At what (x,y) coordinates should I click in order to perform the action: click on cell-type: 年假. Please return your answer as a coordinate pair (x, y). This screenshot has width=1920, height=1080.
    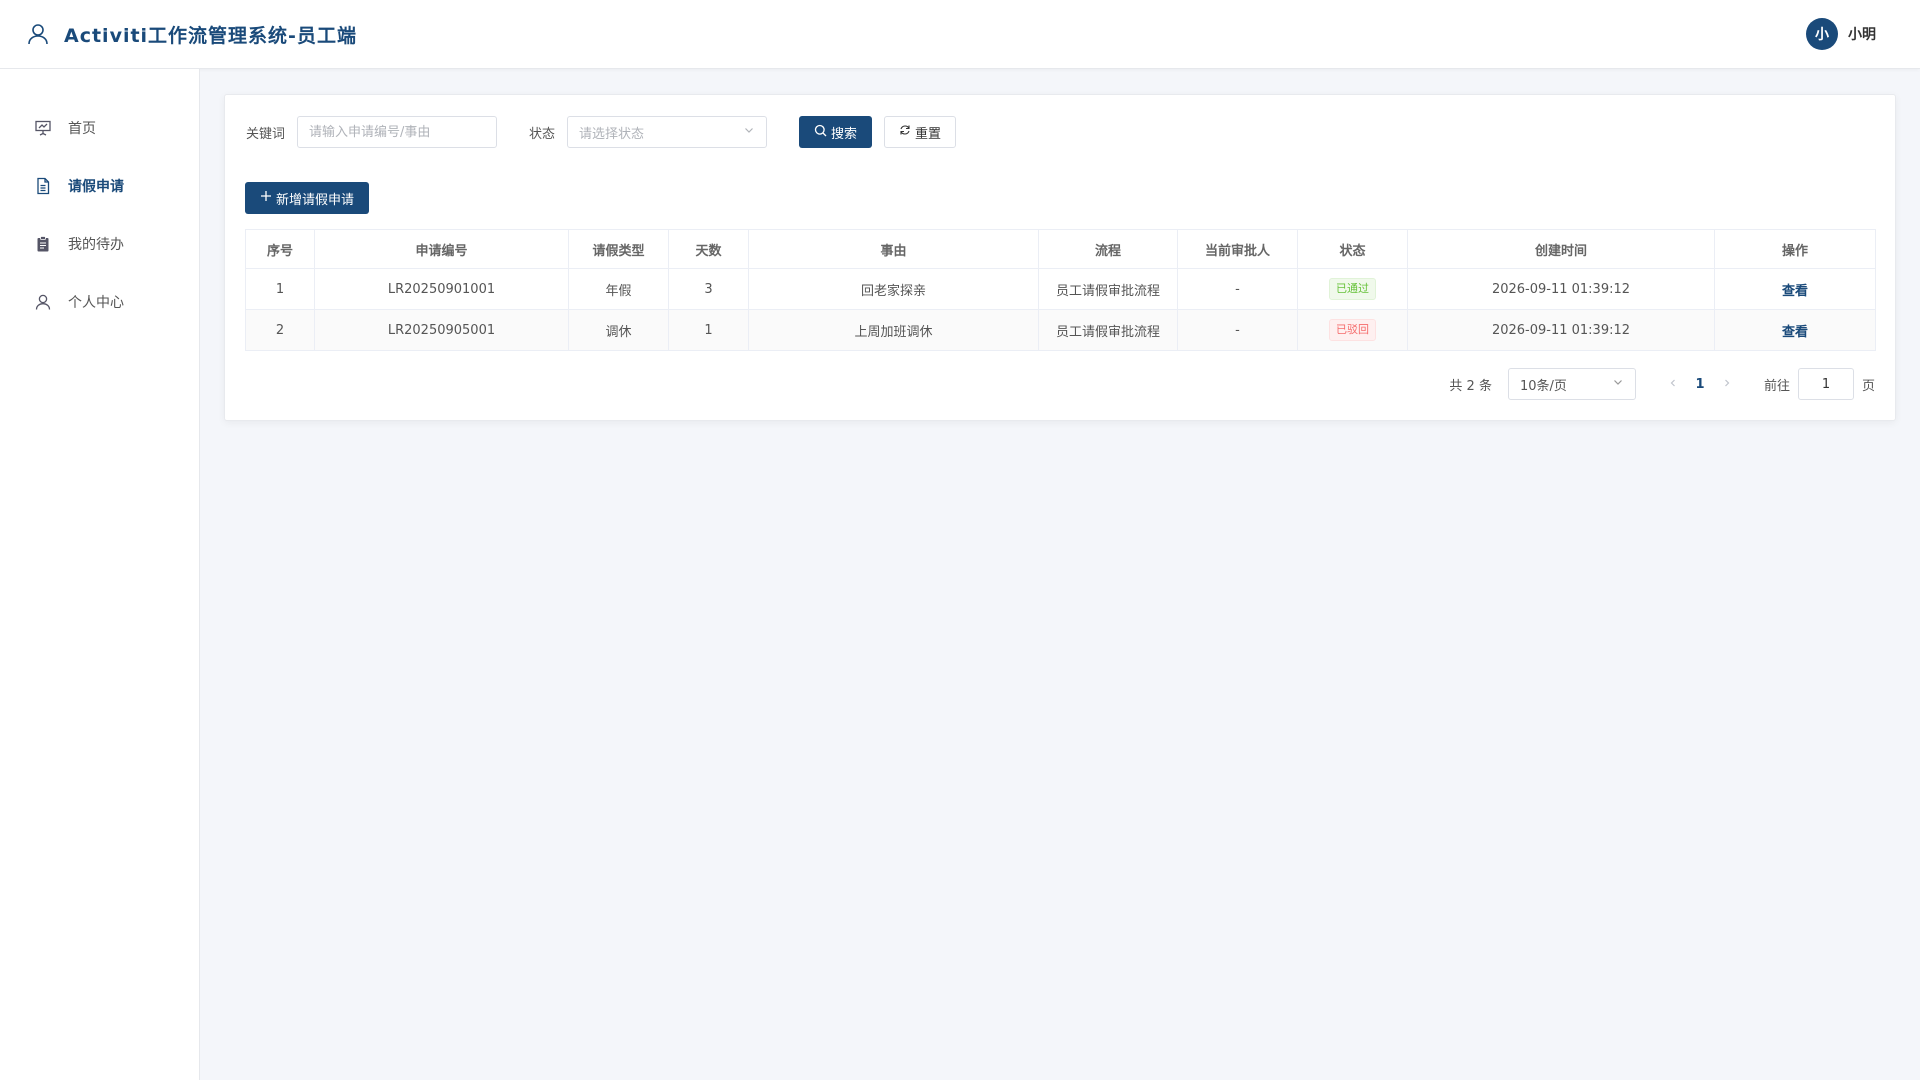
    Looking at the image, I should click on (618, 289).